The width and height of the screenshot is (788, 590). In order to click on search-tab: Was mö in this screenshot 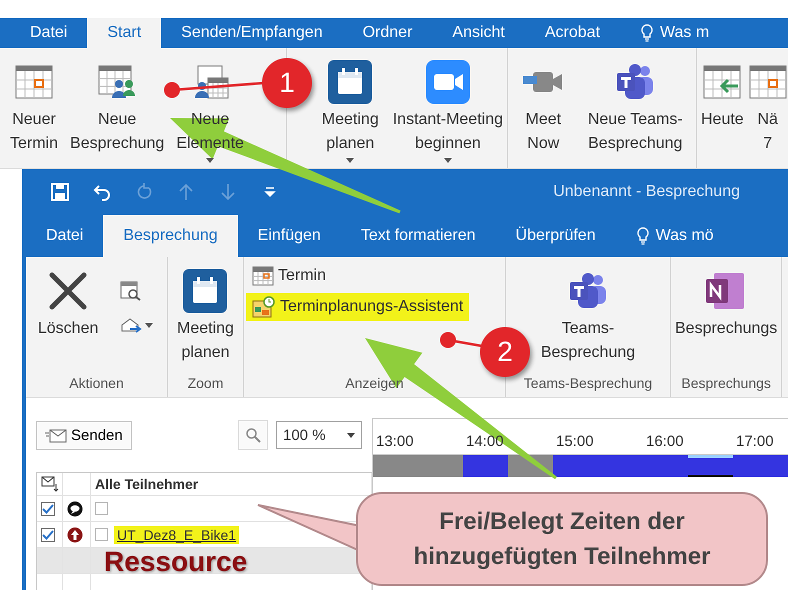, I will do `click(675, 236)`.